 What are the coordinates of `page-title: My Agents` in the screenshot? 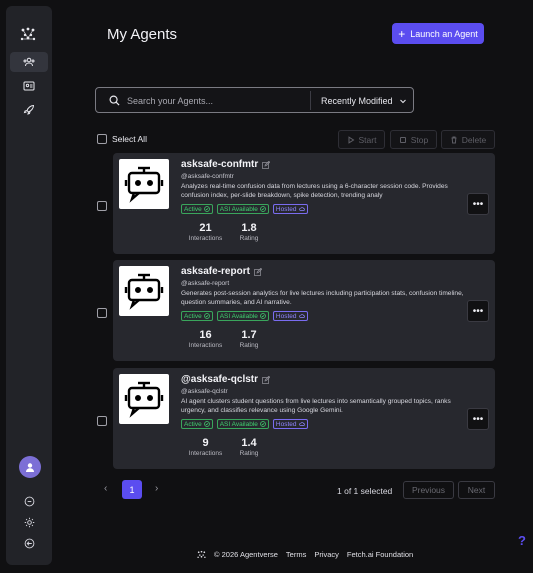 It's located at (142, 34).